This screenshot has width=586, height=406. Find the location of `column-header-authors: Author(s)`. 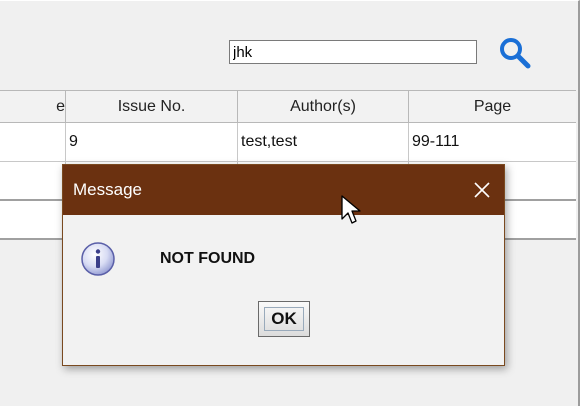

column-header-authors: Author(s) is located at coordinates (323, 106).